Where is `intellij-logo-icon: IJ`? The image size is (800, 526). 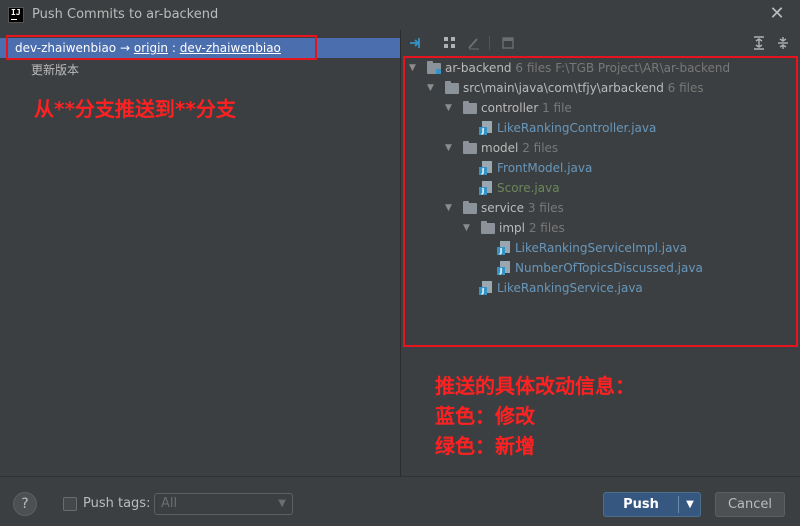 intellij-logo-icon: IJ is located at coordinates (16, 15).